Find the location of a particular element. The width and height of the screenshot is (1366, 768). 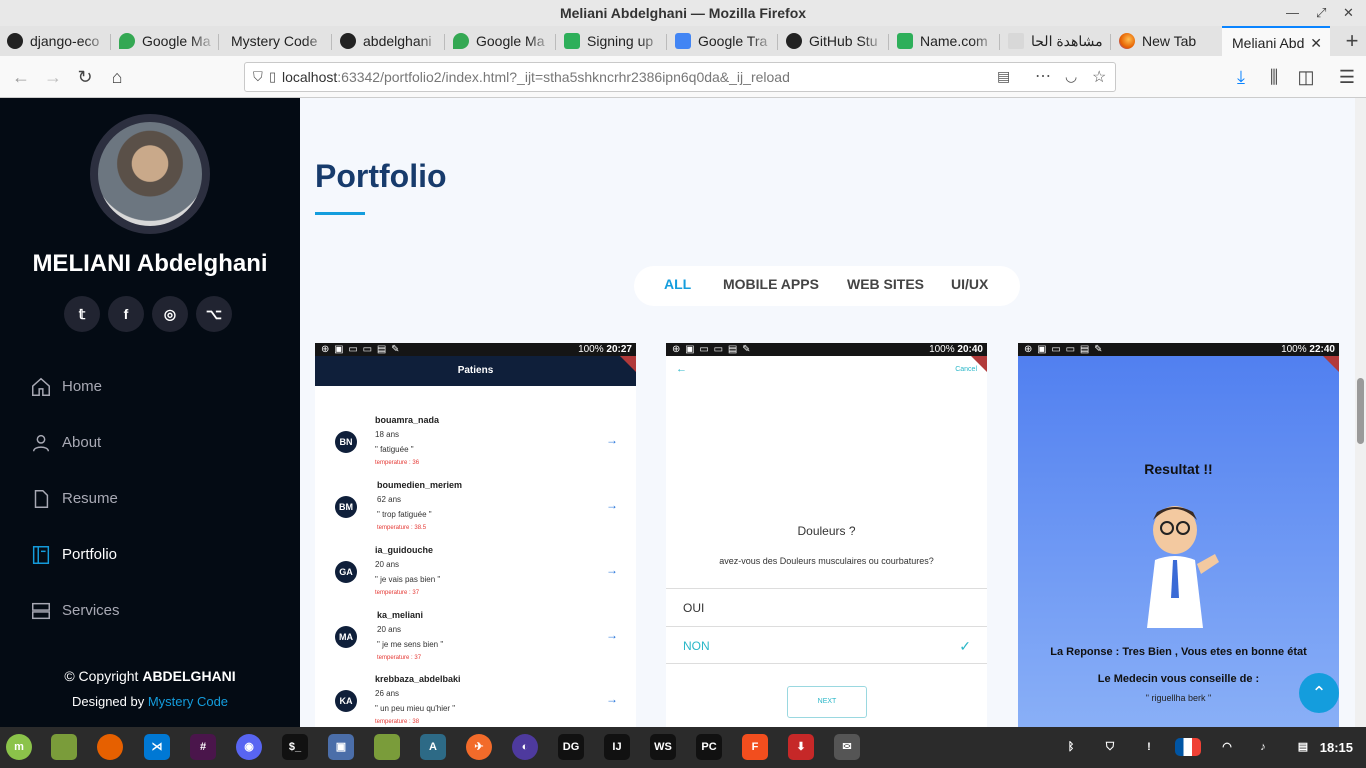

figma-icon: F is located at coordinates (755, 747).